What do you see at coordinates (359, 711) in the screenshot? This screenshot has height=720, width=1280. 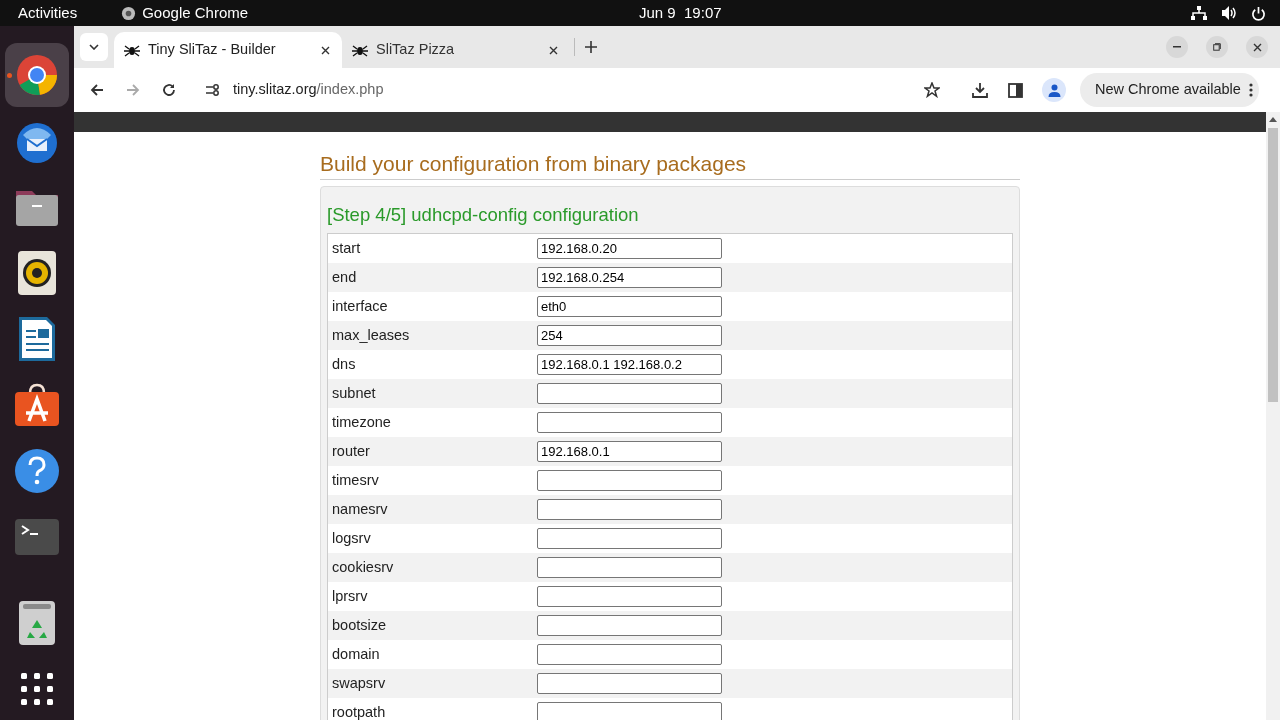 I see `field-label: rootpath` at bounding box center [359, 711].